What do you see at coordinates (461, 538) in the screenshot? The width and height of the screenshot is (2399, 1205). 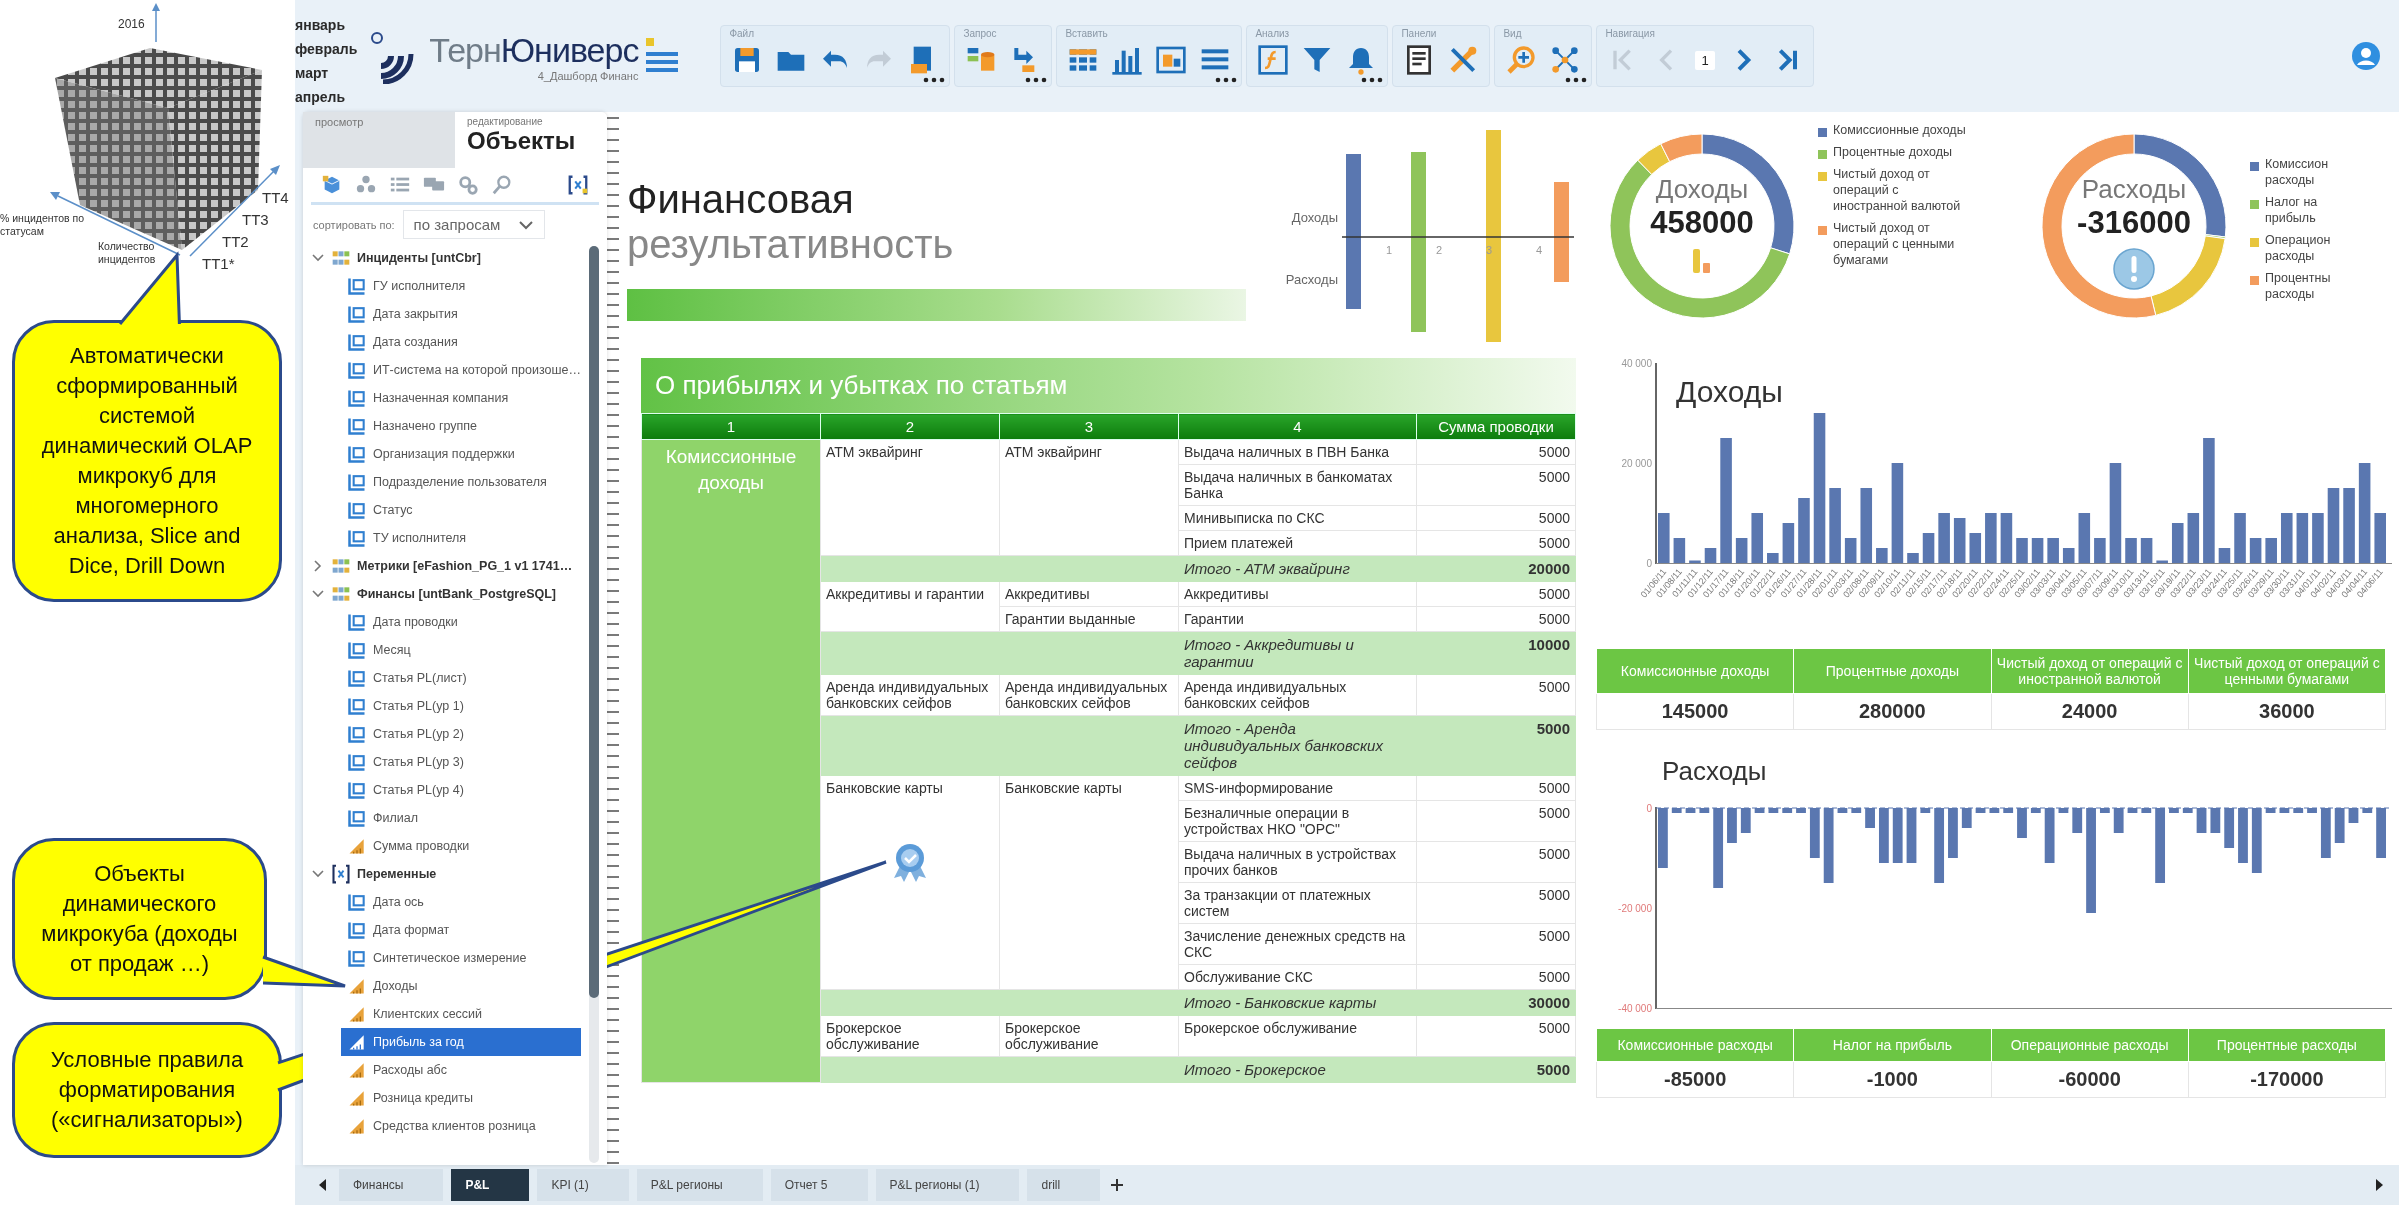 I see `tree-item: ТУ исполнителя` at bounding box center [461, 538].